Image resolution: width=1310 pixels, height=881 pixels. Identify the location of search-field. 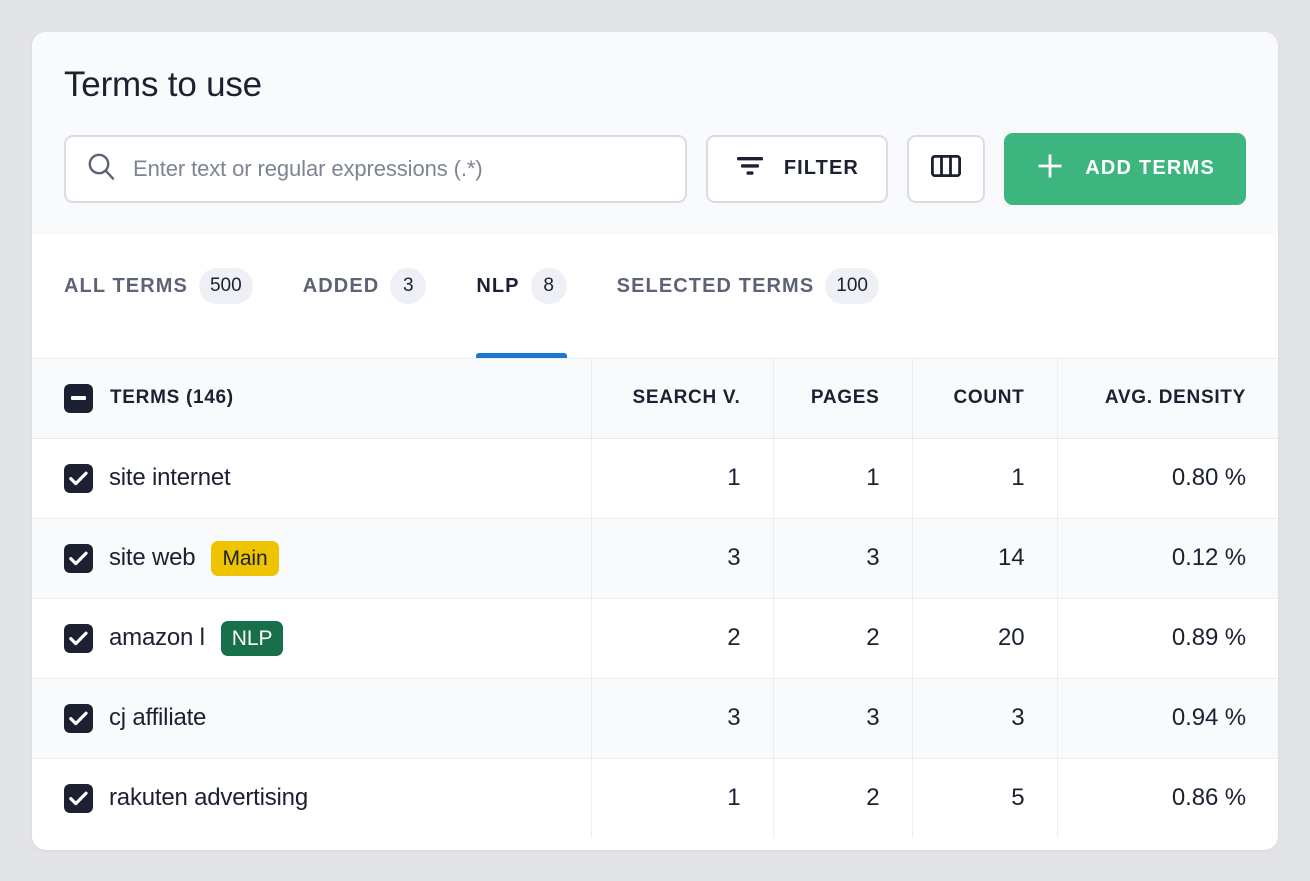
(376, 168).